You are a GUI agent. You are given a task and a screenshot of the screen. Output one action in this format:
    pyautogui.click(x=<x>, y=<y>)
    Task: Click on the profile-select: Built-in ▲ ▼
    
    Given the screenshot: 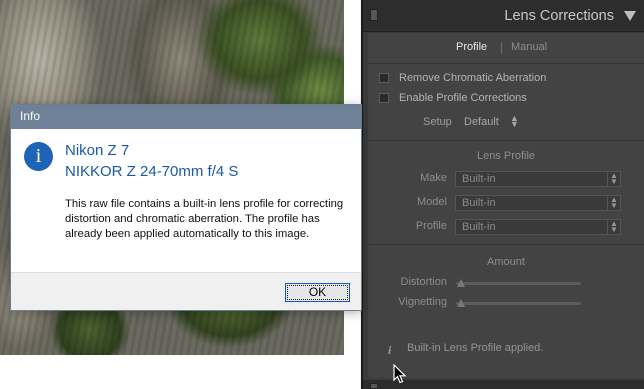 What is the action you would take?
    pyautogui.click(x=538, y=227)
    